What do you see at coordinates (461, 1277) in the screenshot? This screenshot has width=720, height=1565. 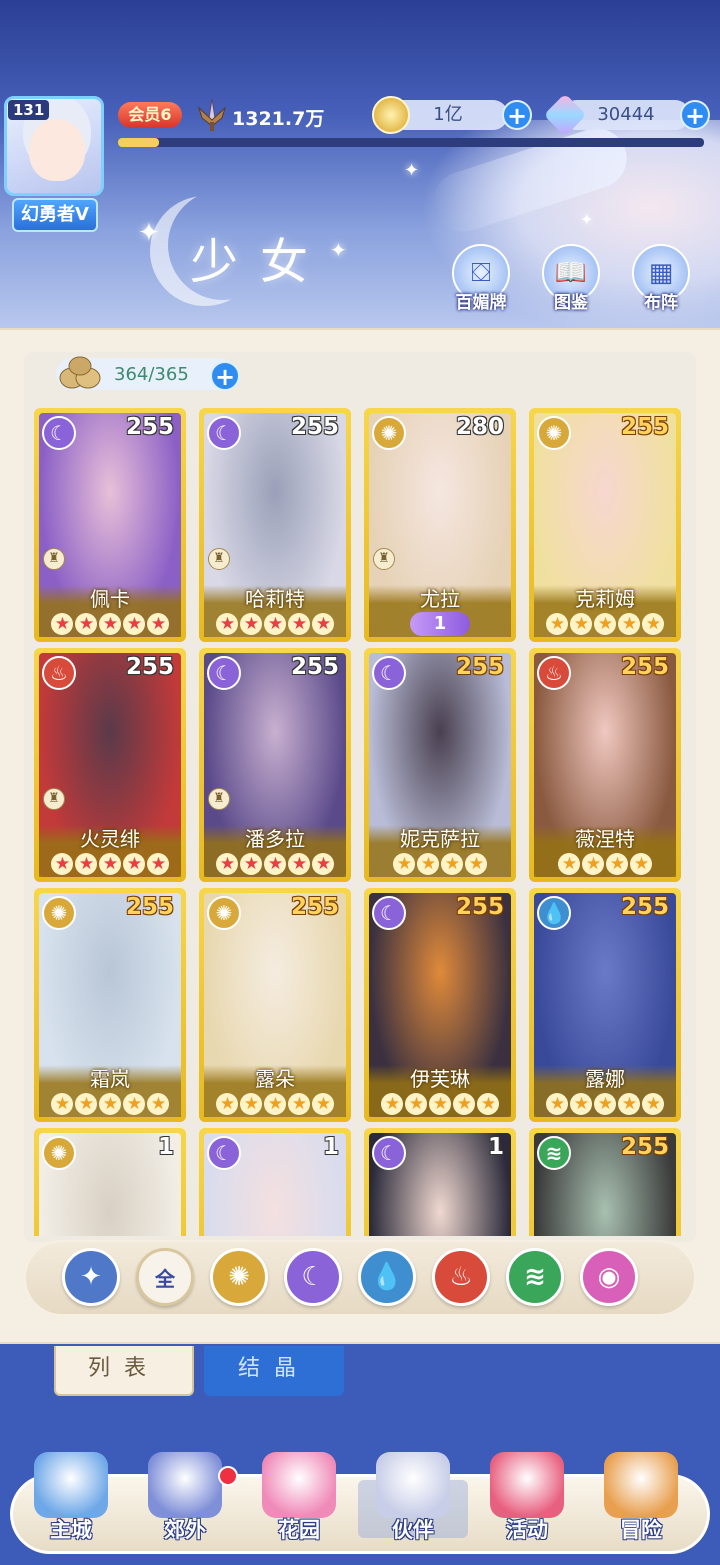 I see `filter-fire-button: ♨` at bounding box center [461, 1277].